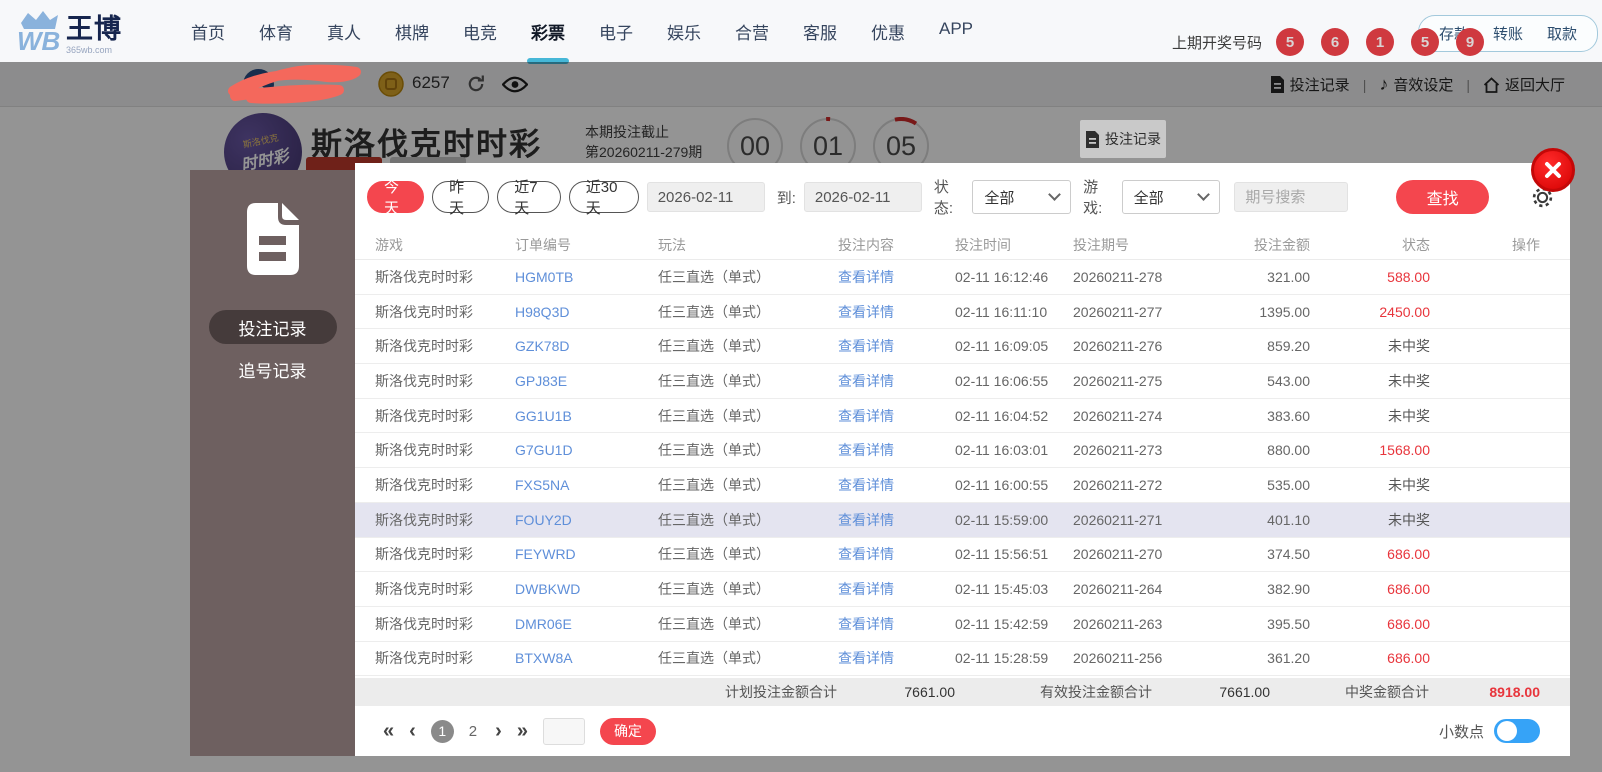  Describe the element at coordinates (586, 312) in the screenshot. I see `cell-order-id: H98Q3D` at that location.